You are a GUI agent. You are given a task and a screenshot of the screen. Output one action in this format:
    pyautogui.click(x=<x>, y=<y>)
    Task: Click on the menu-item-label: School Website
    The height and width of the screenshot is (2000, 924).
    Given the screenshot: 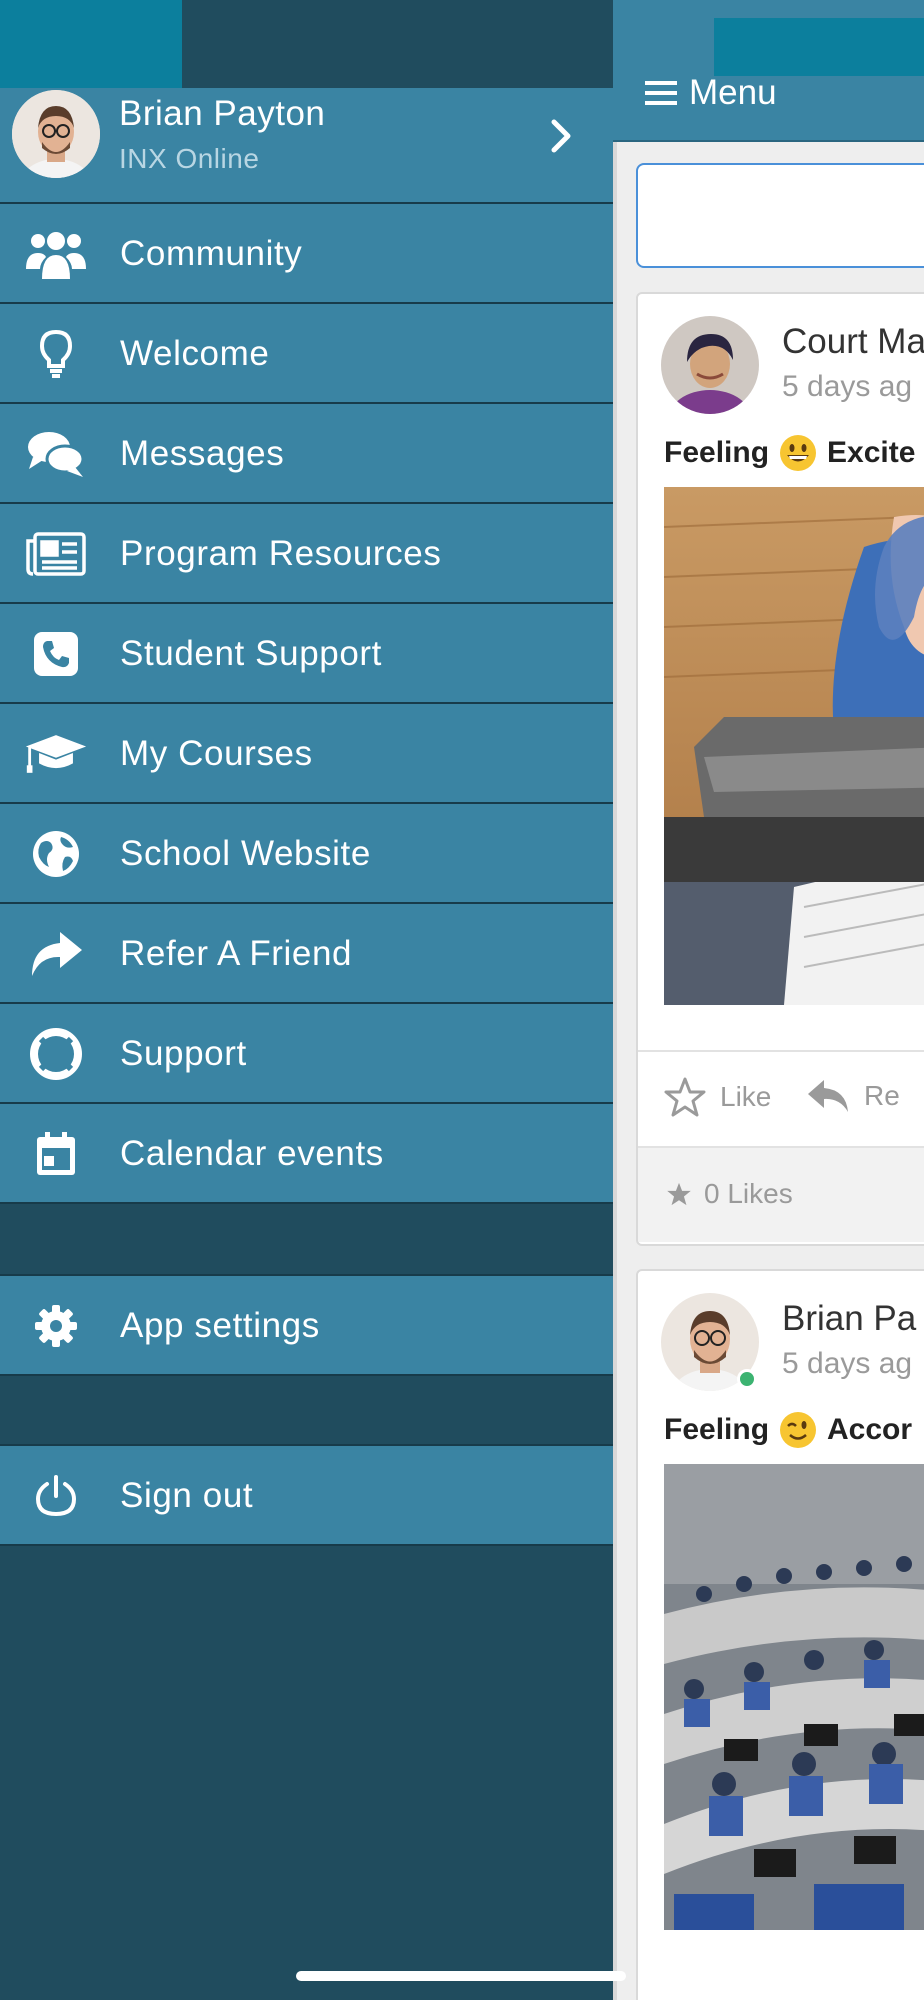 What is the action you would take?
    pyautogui.click(x=245, y=853)
    